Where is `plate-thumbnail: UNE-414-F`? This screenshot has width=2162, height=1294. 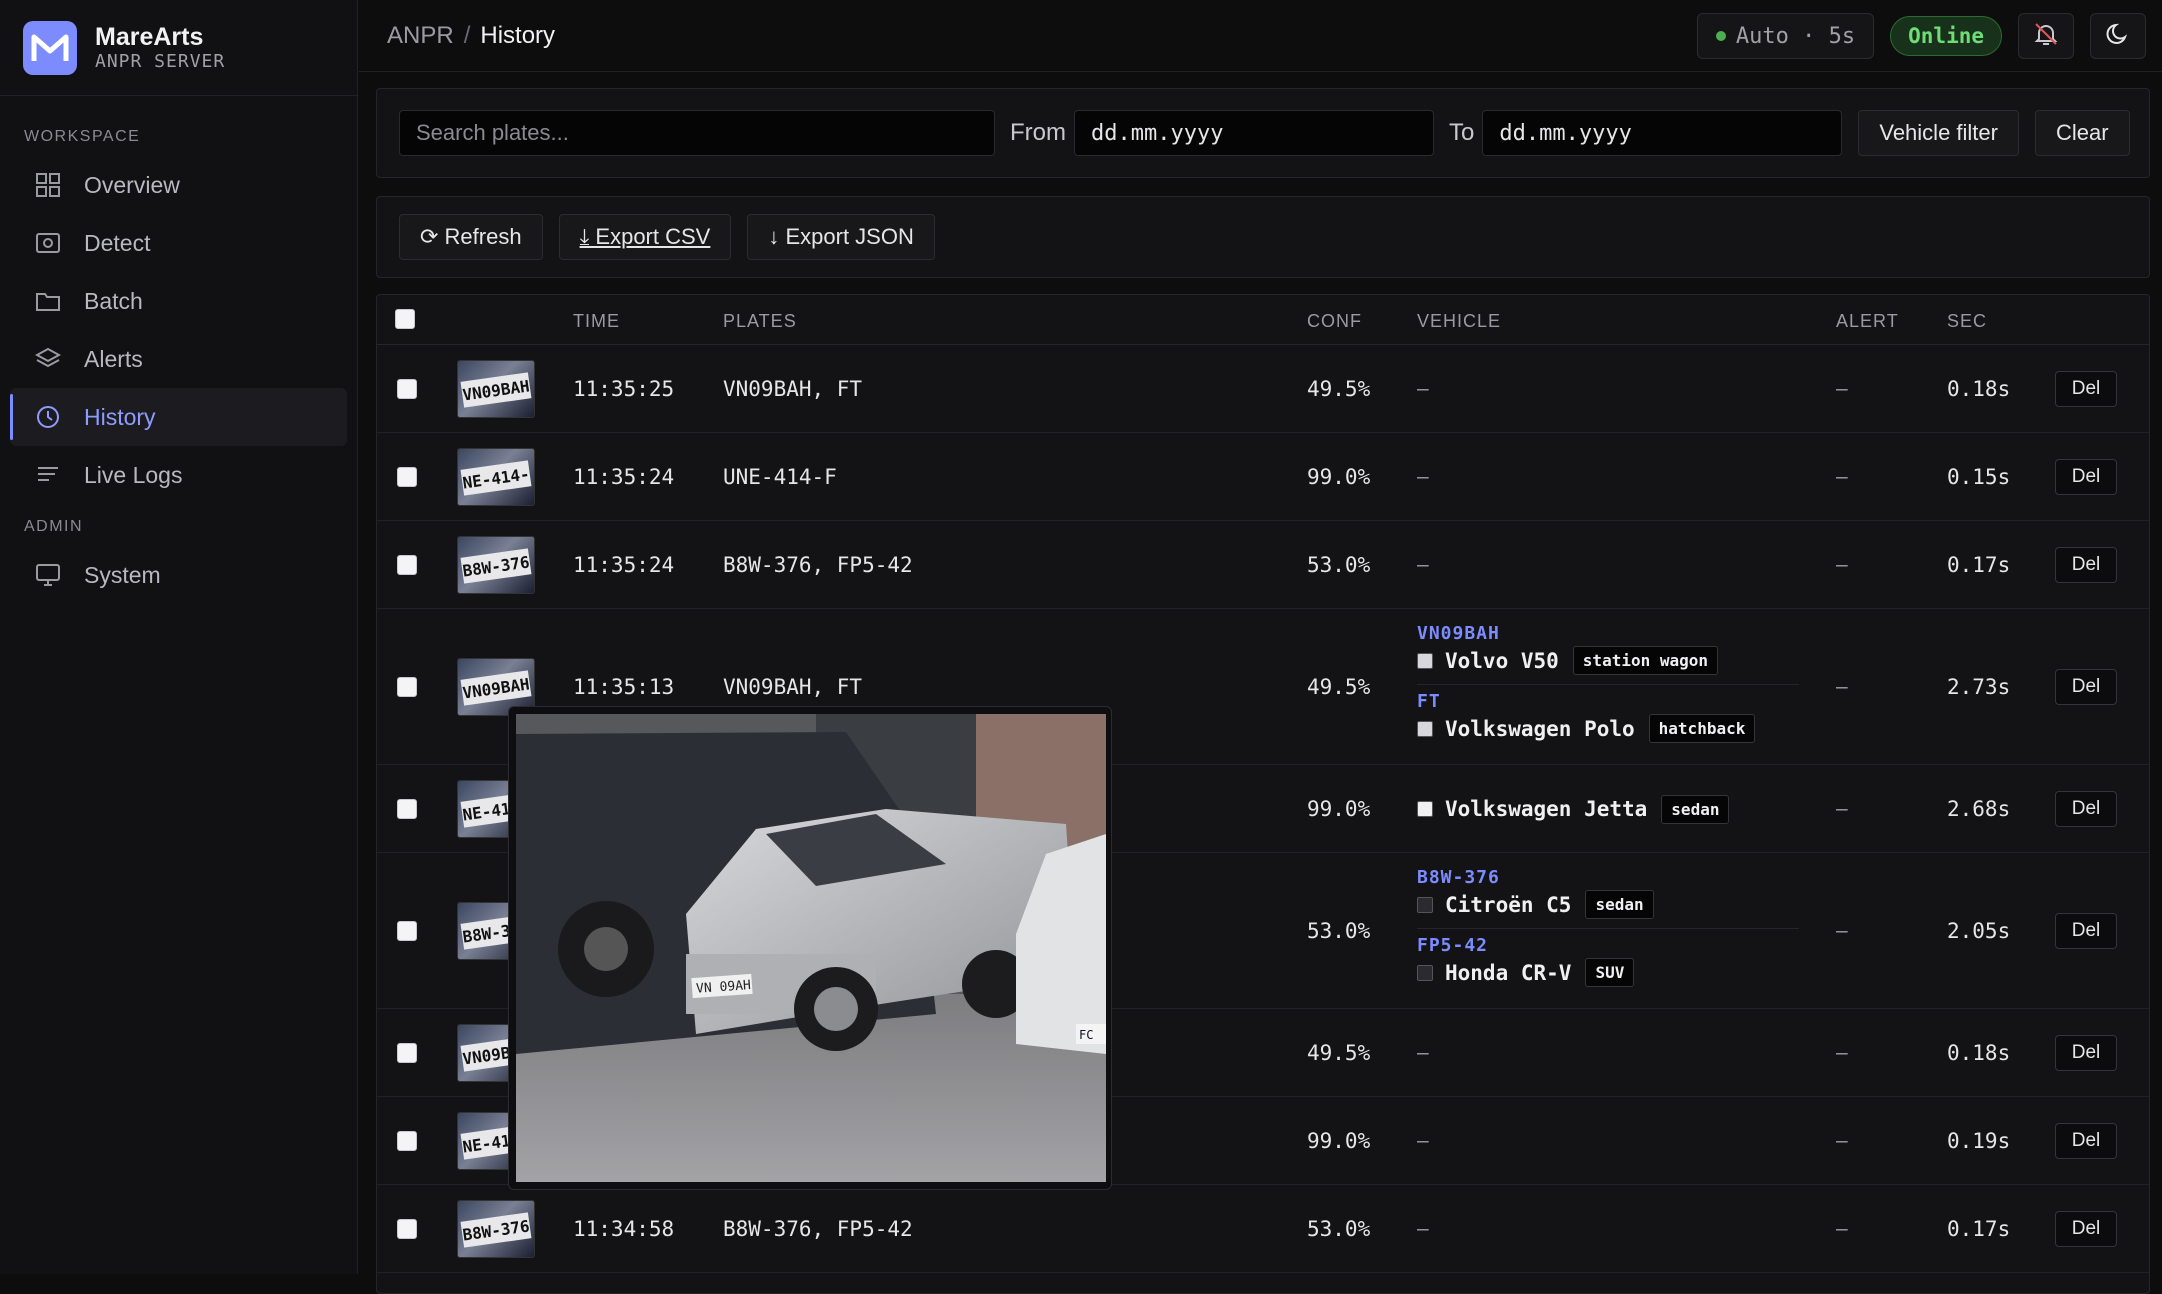
plate-thumbnail: UNE-414-F is located at coordinates (496, 477).